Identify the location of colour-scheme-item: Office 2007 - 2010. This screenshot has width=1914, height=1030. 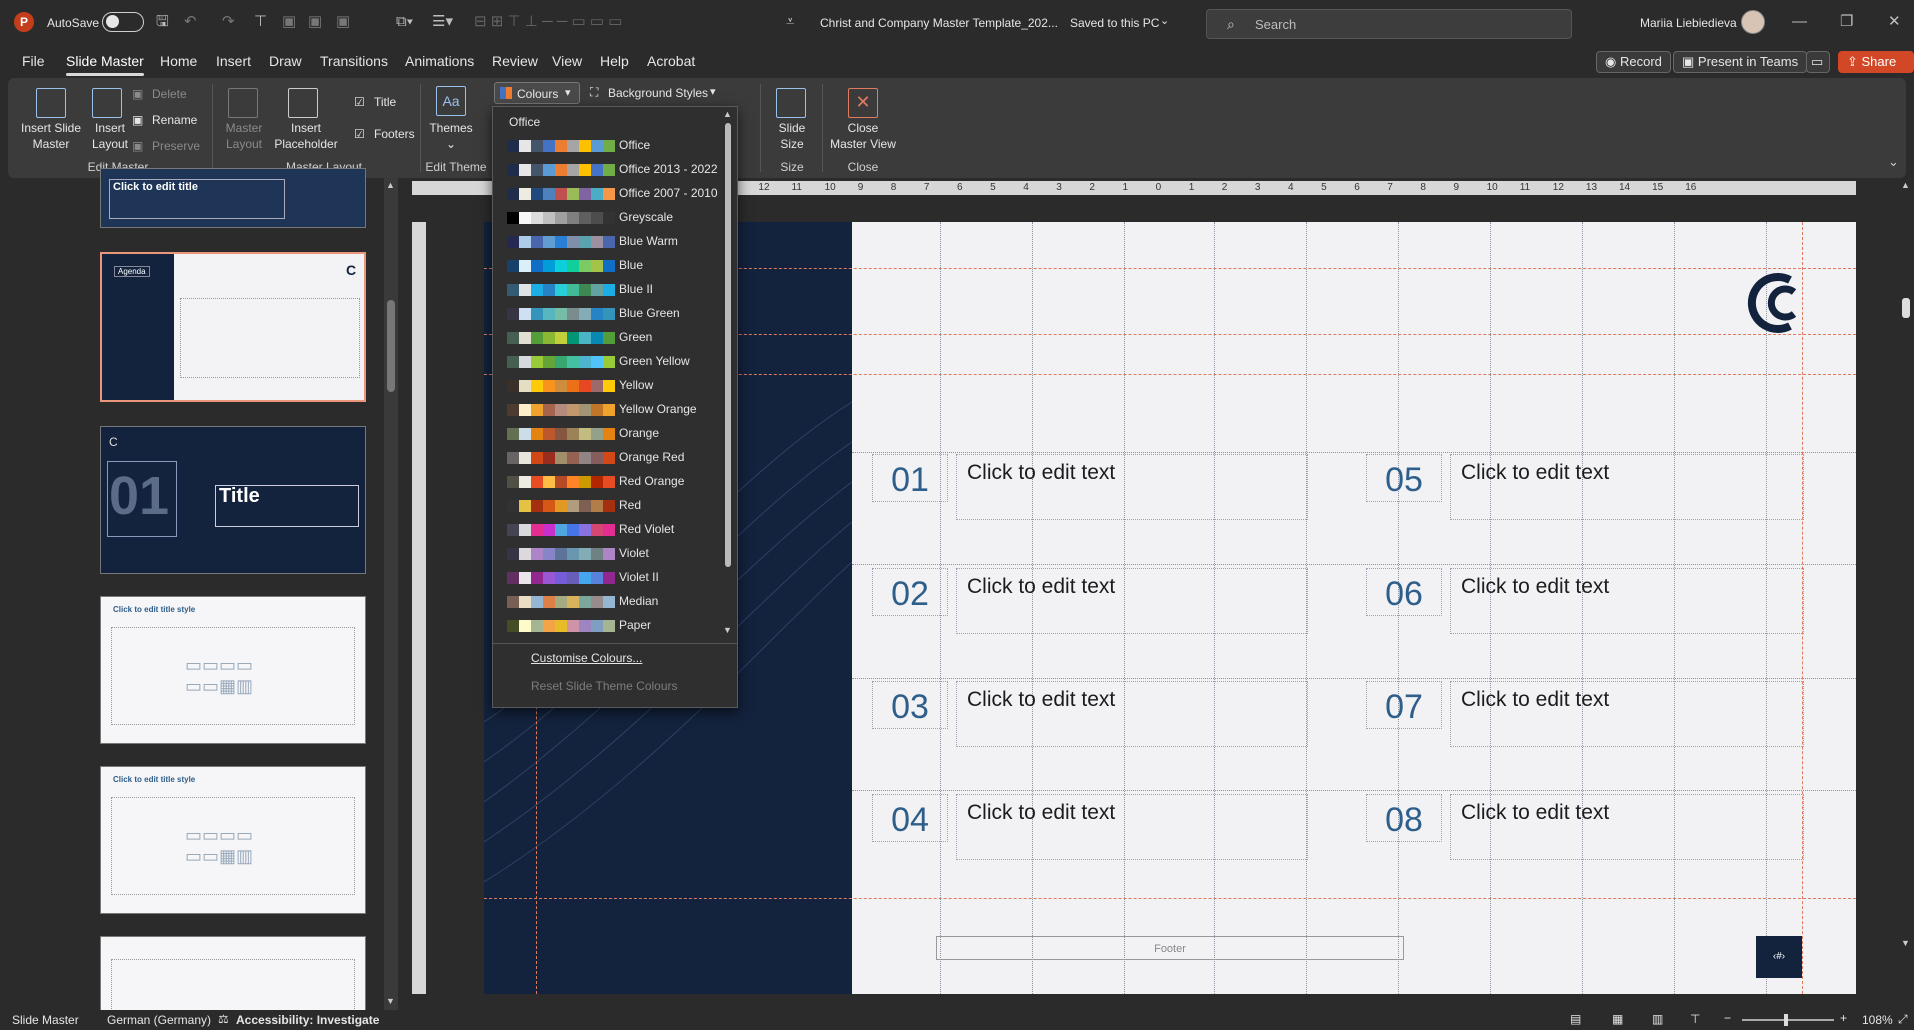
(607, 193).